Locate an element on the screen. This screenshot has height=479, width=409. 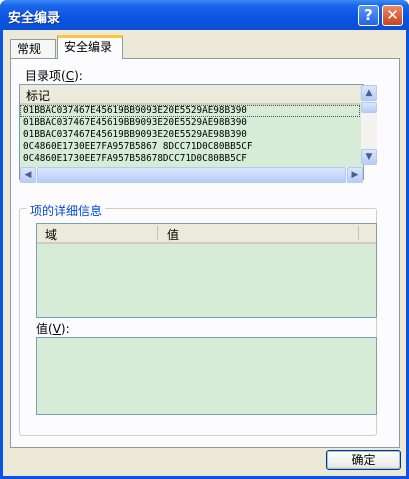
tab-strip: 常规 安全编录 is located at coordinates (204, 44).